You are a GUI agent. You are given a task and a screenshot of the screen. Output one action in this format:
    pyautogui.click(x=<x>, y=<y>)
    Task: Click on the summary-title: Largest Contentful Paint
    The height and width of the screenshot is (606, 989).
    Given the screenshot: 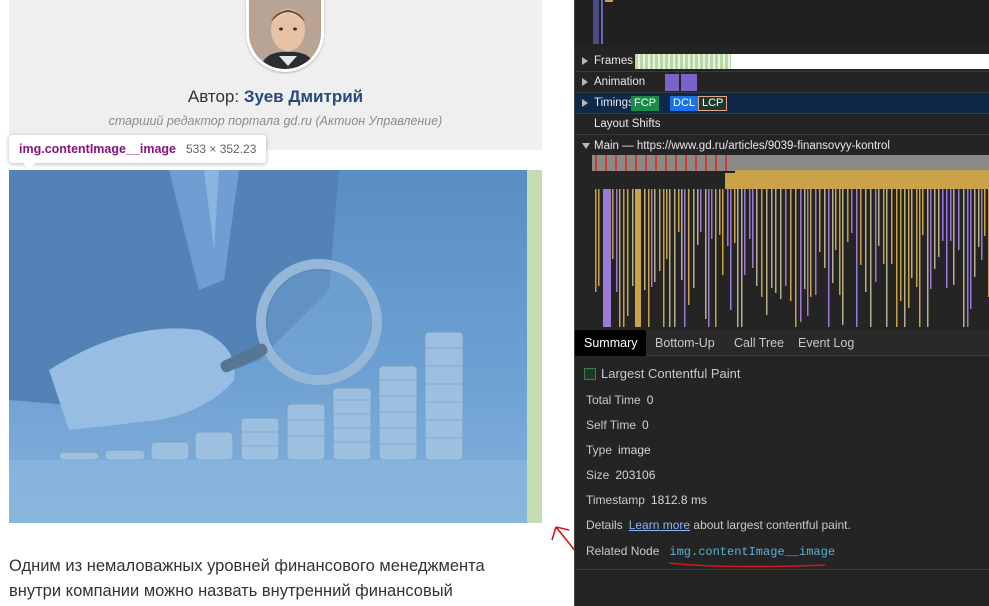 What is the action you would take?
    pyautogui.click(x=662, y=373)
    